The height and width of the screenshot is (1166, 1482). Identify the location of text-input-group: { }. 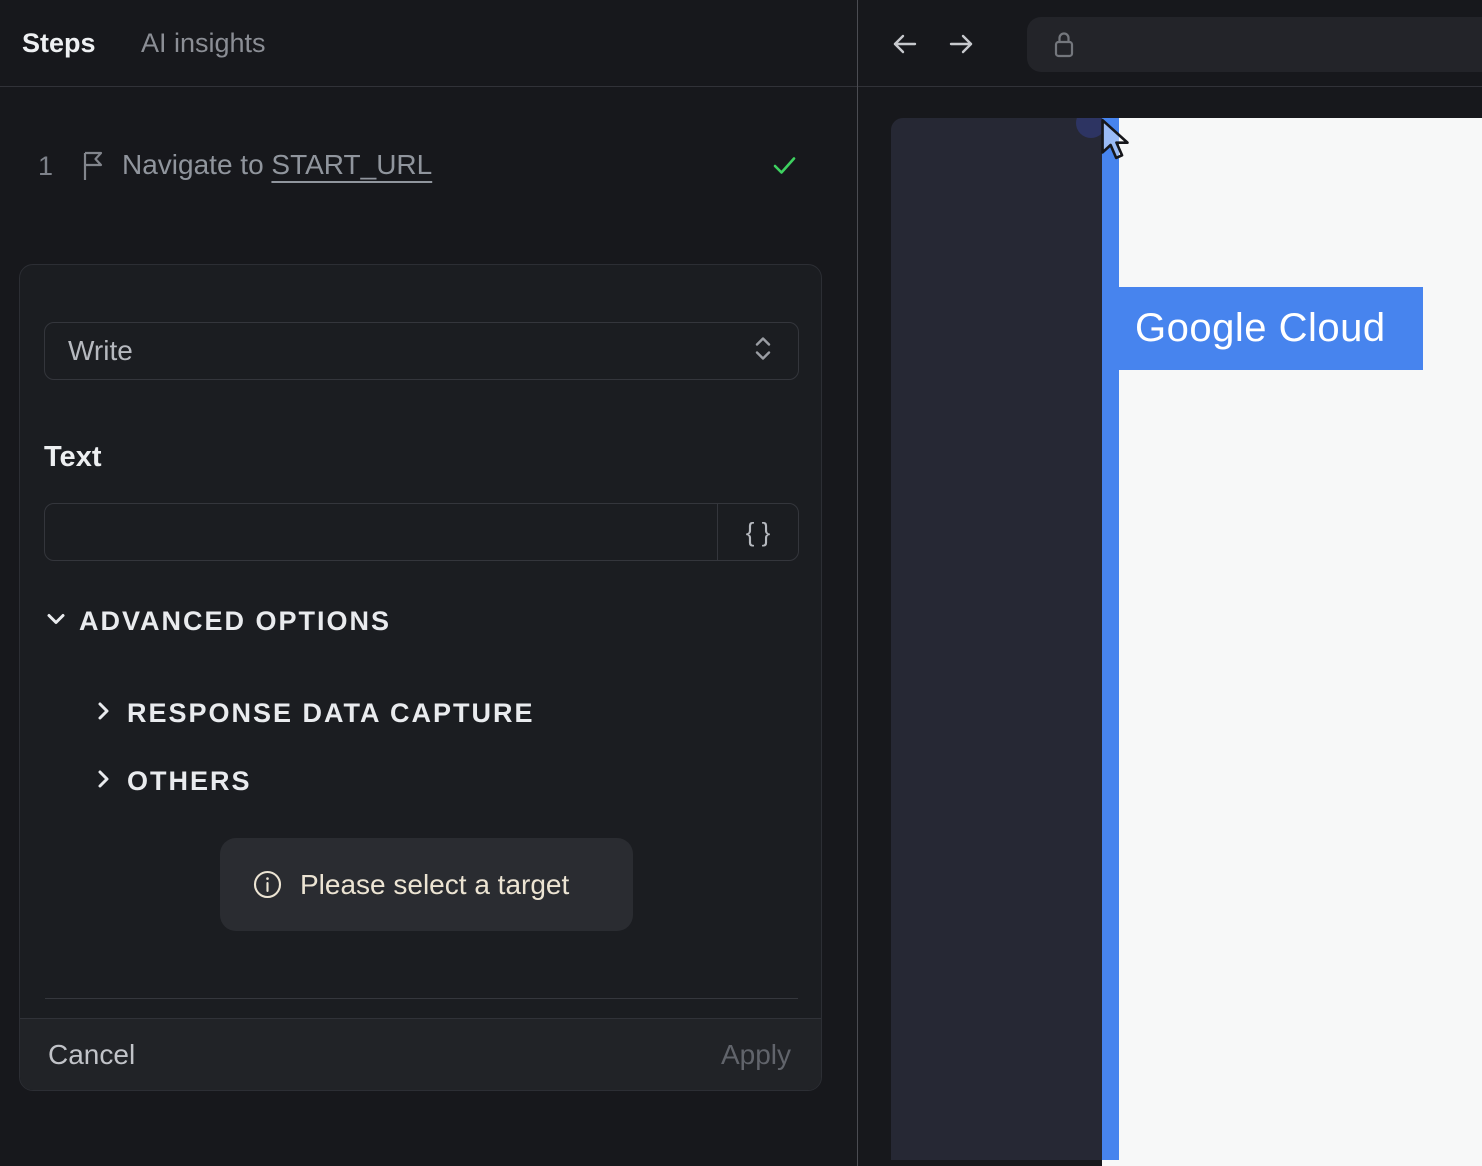
(421, 532).